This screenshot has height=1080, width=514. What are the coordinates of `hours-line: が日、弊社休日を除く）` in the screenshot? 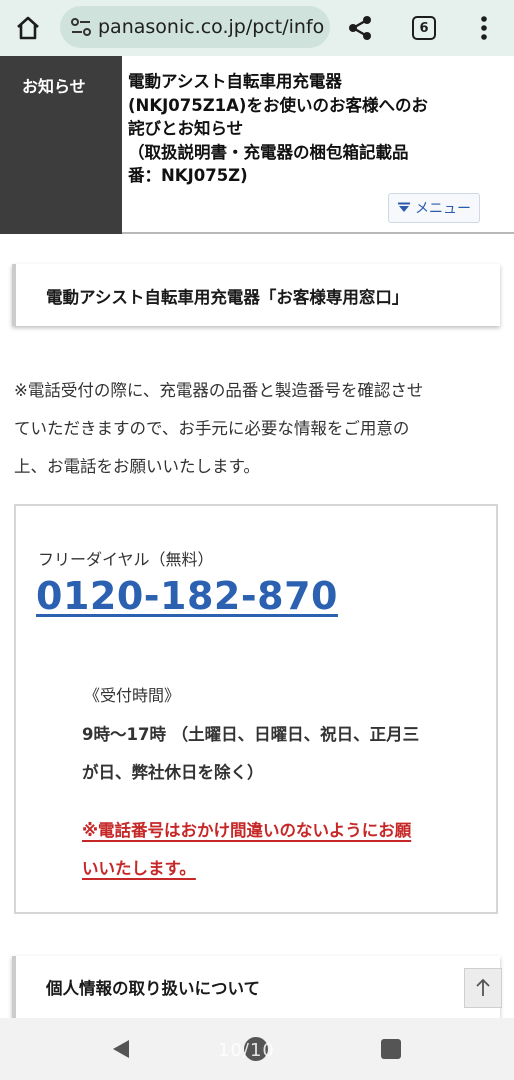 It's located at (173, 772).